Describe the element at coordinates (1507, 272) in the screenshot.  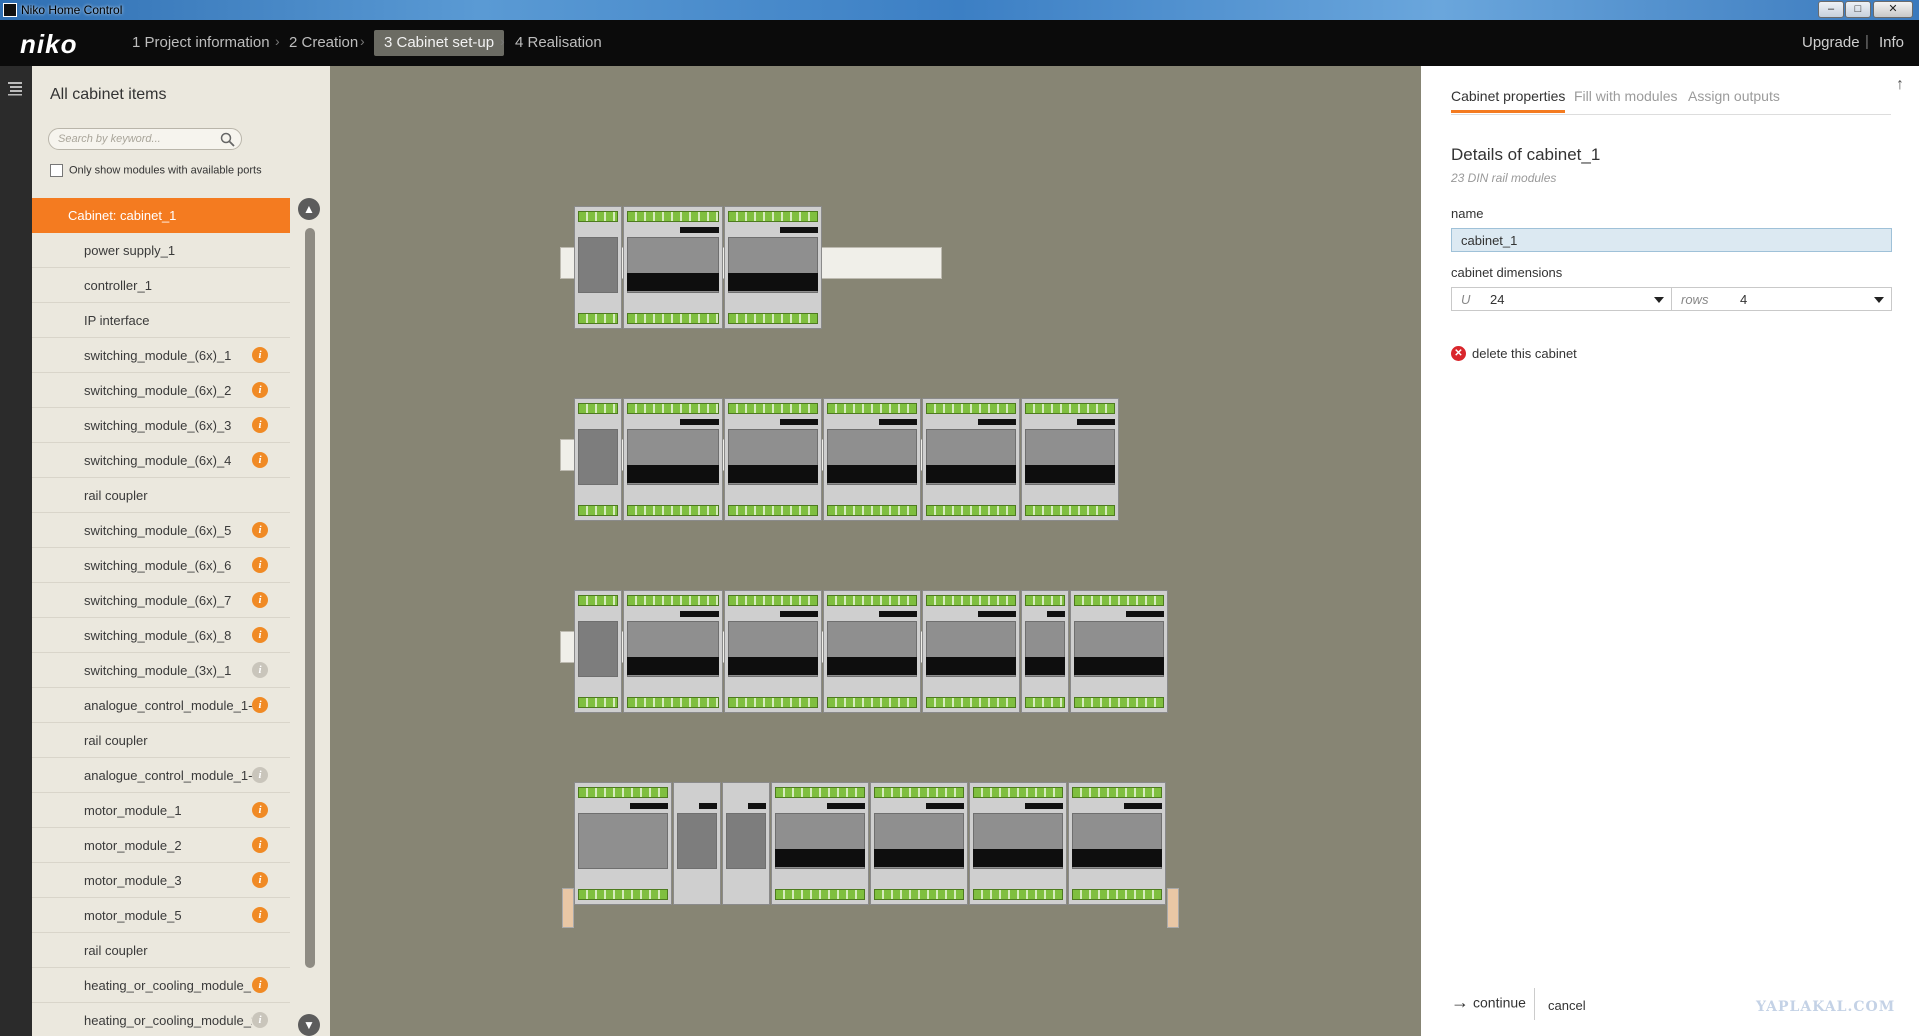
I see `dimensions-label: cabinet dimensions` at that location.